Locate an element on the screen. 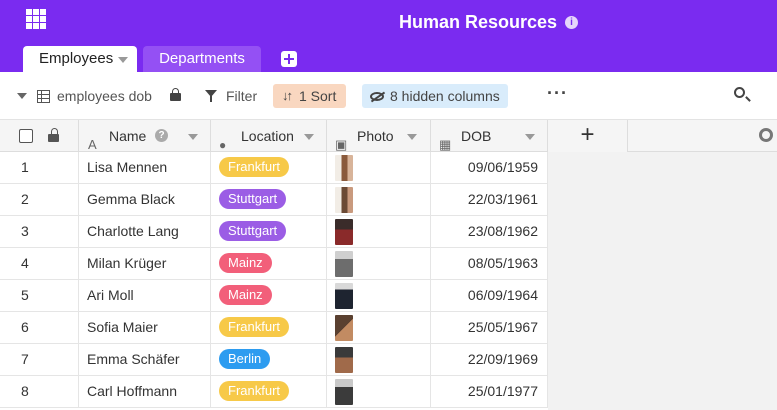 The image size is (777, 410). name-cell: Sofia Maier is located at coordinates (145, 328).